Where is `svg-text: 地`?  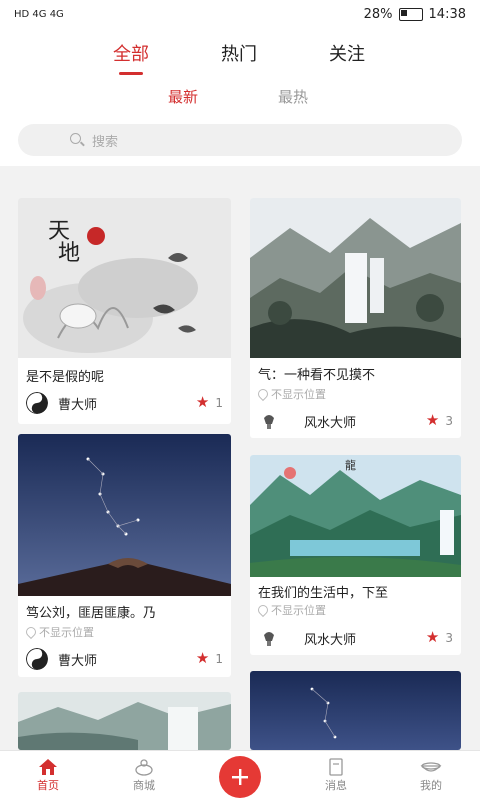
svg-text: 地 is located at coordinates (69, 253).